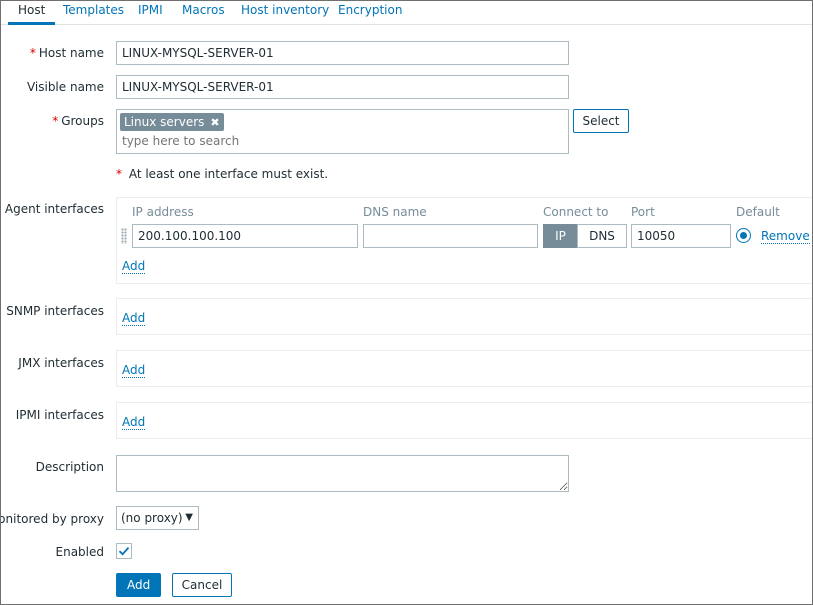 The height and width of the screenshot is (605, 813). What do you see at coordinates (450, 236) in the screenshot?
I see `agent-dns-input` at bounding box center [450, 236].